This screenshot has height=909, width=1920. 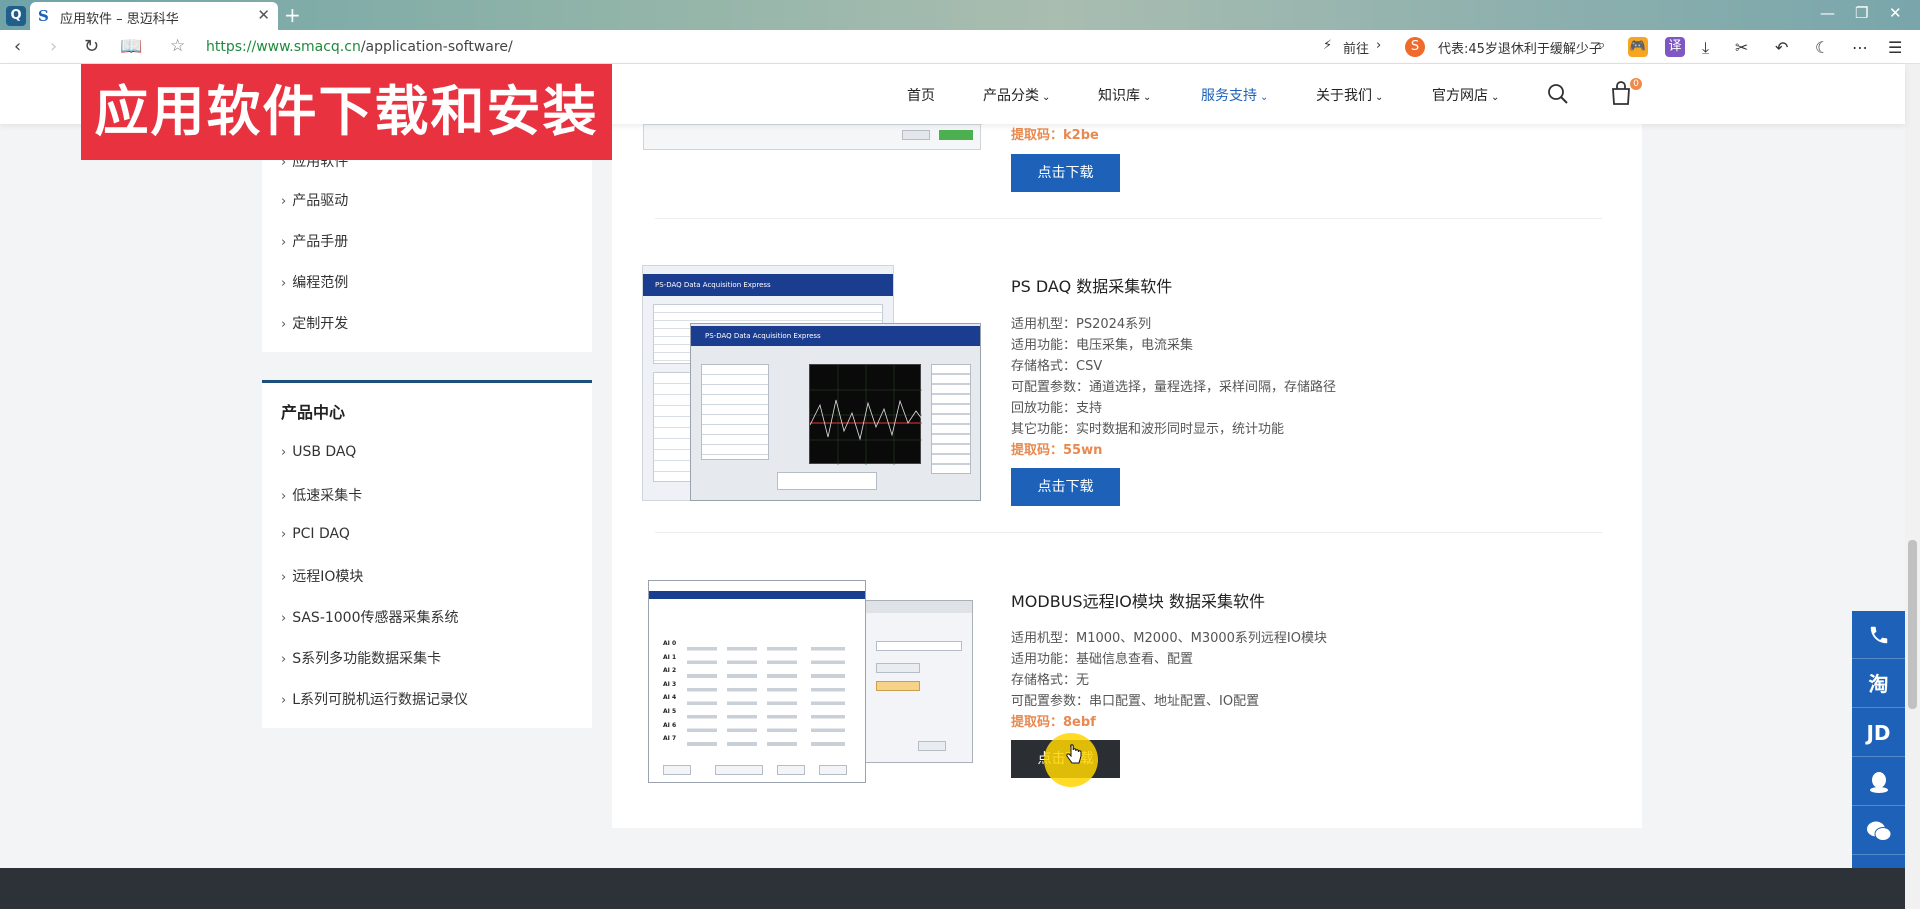 I want to click on browser-tab: S 应用软件 – 思迈科华 ✕, so click(x=154, y=16).